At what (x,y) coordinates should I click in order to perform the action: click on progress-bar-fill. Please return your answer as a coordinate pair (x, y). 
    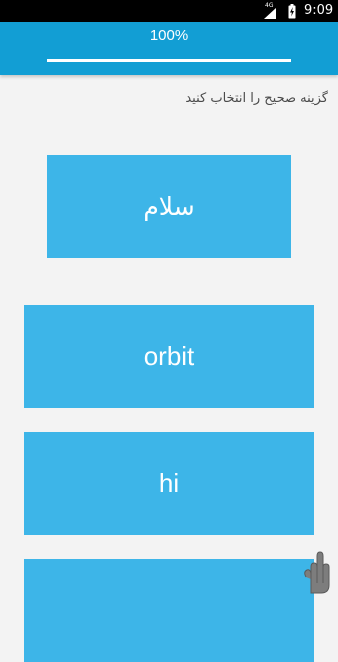
    Looking at the image, I should click on (169, 60).